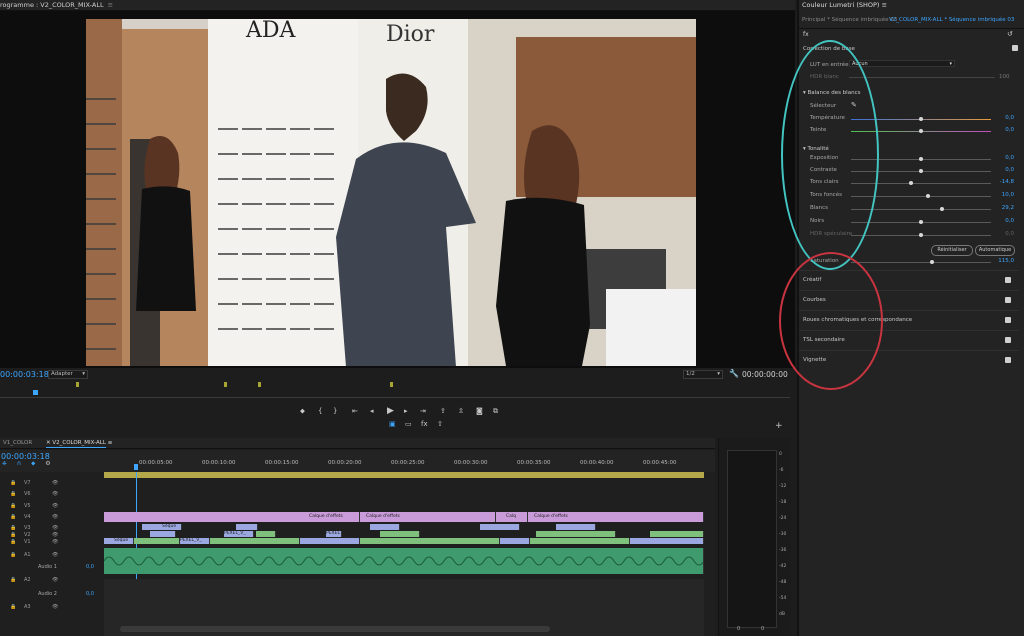  What do you see at coordinates (909, 300) in the screenshot?
I see `section-curves: Courbes` at bounding box center [909, 300].